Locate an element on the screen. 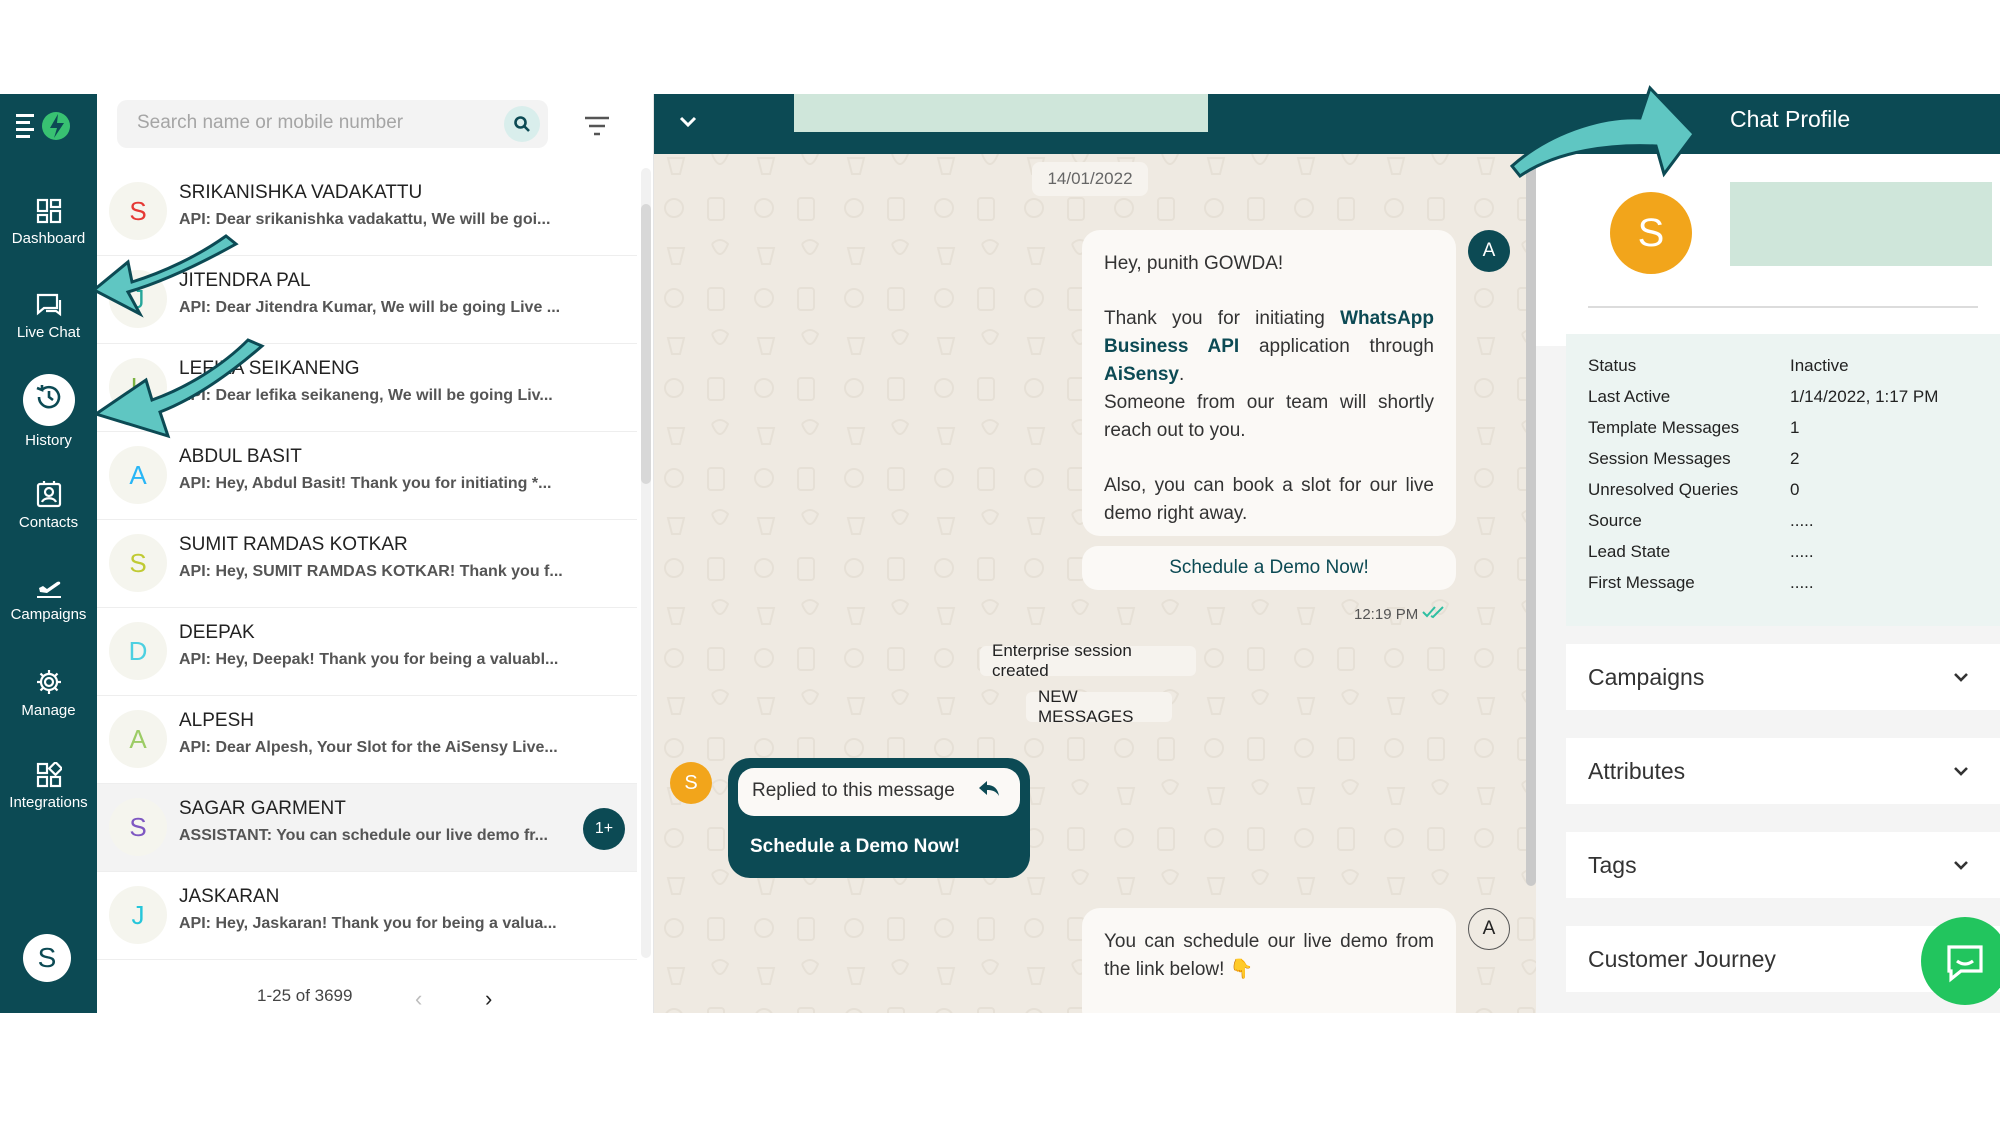 The image size is (2000, 1125). user-avatar: S is located at coordinates (47, 958).